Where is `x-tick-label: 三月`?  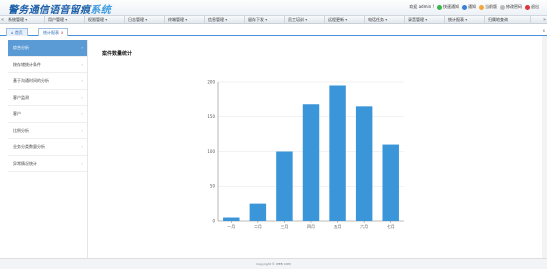
x-tick-label: 三月 is located at coordinates (284, 226).